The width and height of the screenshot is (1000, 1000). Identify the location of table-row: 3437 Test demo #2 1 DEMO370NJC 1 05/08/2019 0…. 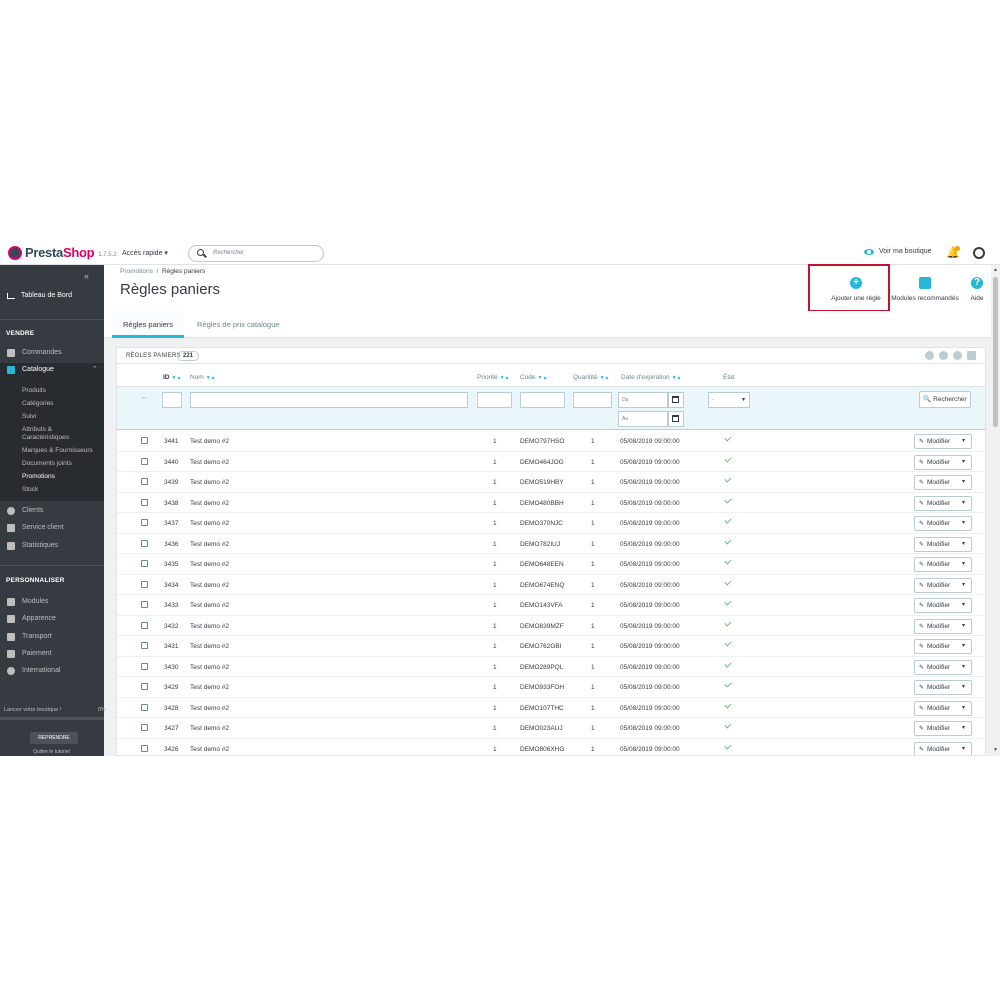
(551, 523).